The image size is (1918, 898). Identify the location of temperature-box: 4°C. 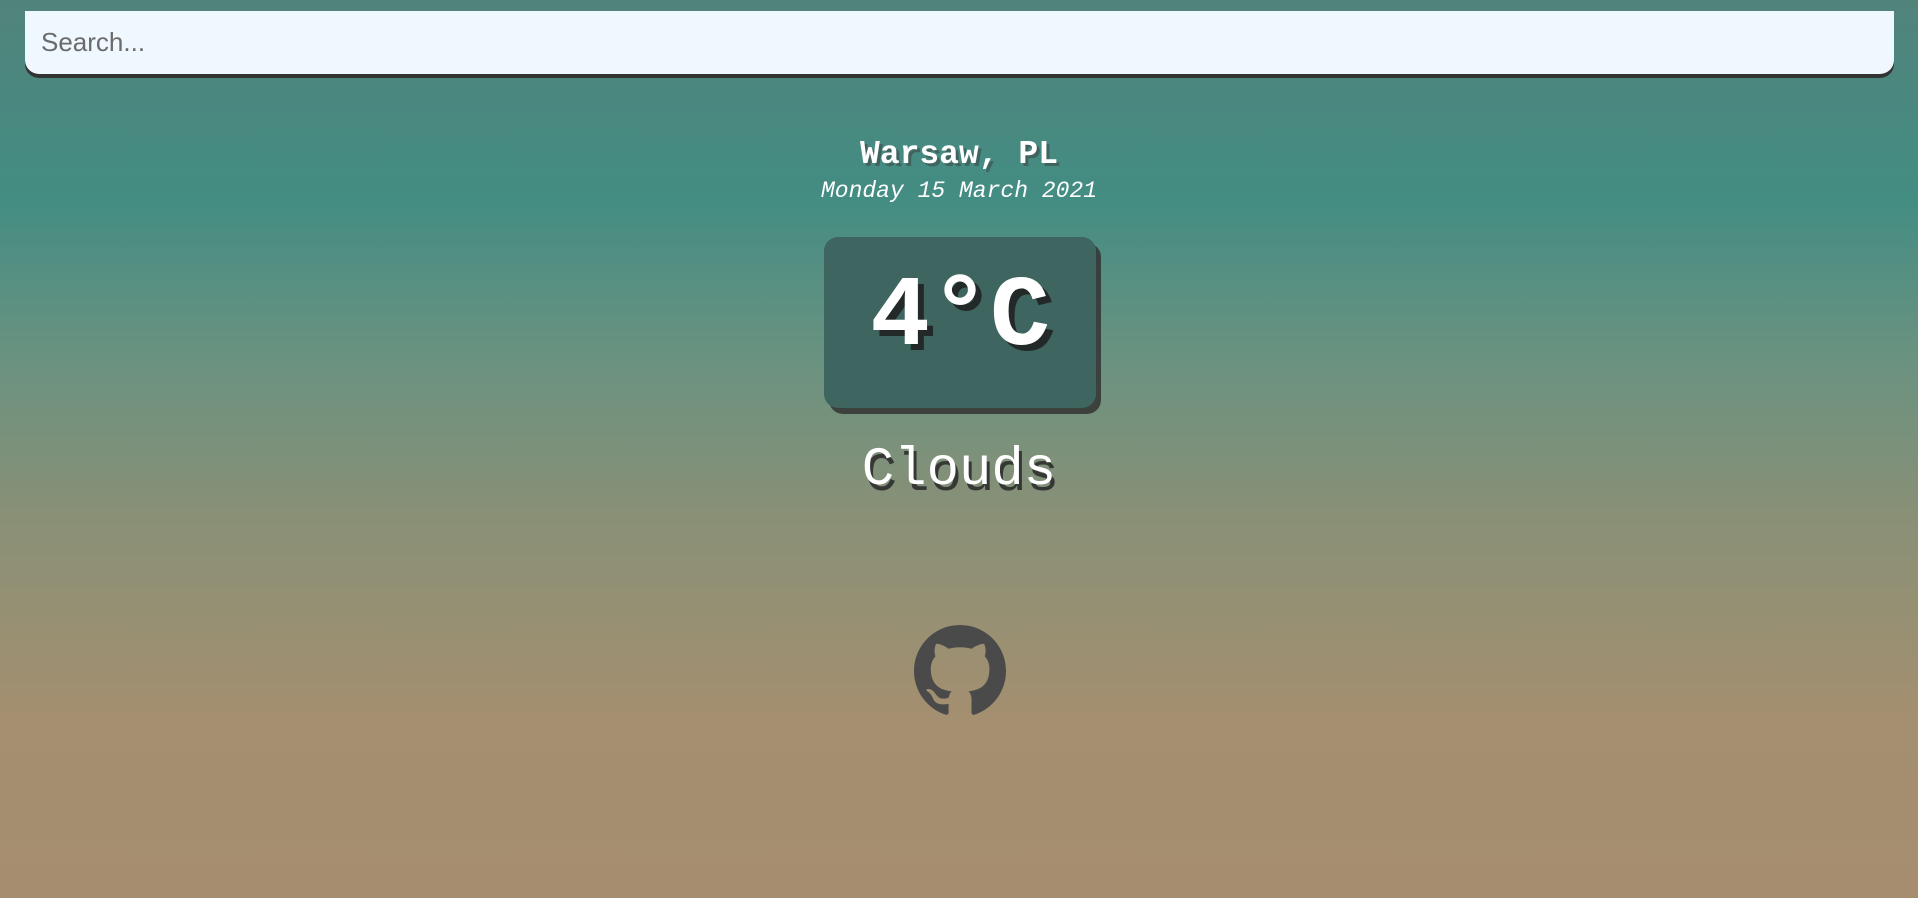
(960, 322).